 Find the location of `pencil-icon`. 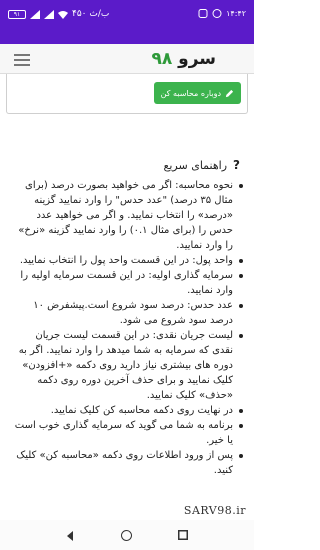

pencil-icon is located at coordinates (229, 93).